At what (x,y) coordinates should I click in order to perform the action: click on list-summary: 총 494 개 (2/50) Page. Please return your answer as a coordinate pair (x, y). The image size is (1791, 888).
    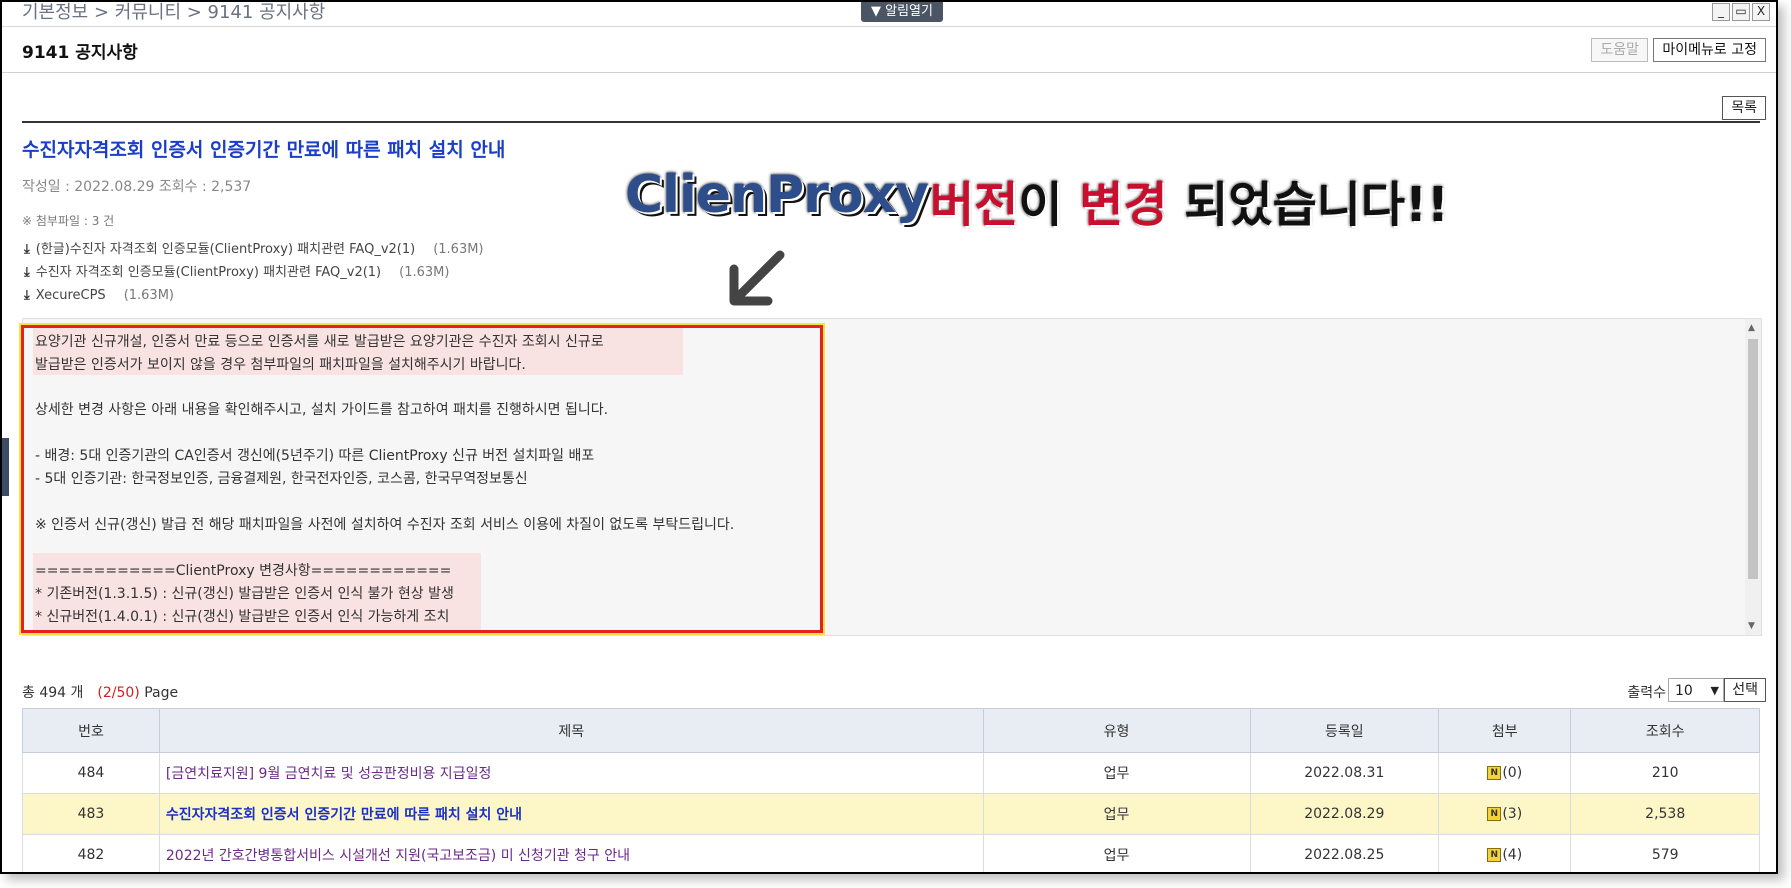
    Looking at the image, I should click on (100, 692).